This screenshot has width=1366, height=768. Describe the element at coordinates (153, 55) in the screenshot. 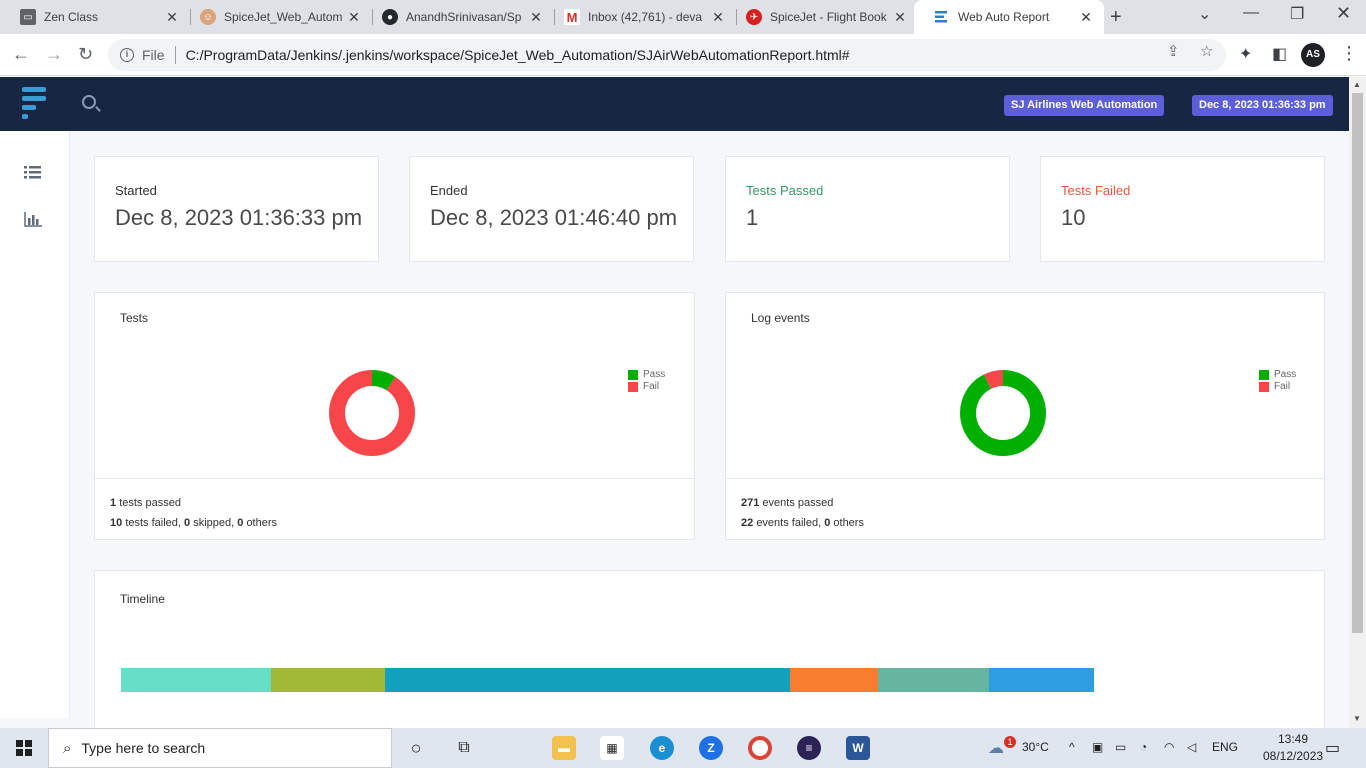

I see `scheme-label: File` at that location.